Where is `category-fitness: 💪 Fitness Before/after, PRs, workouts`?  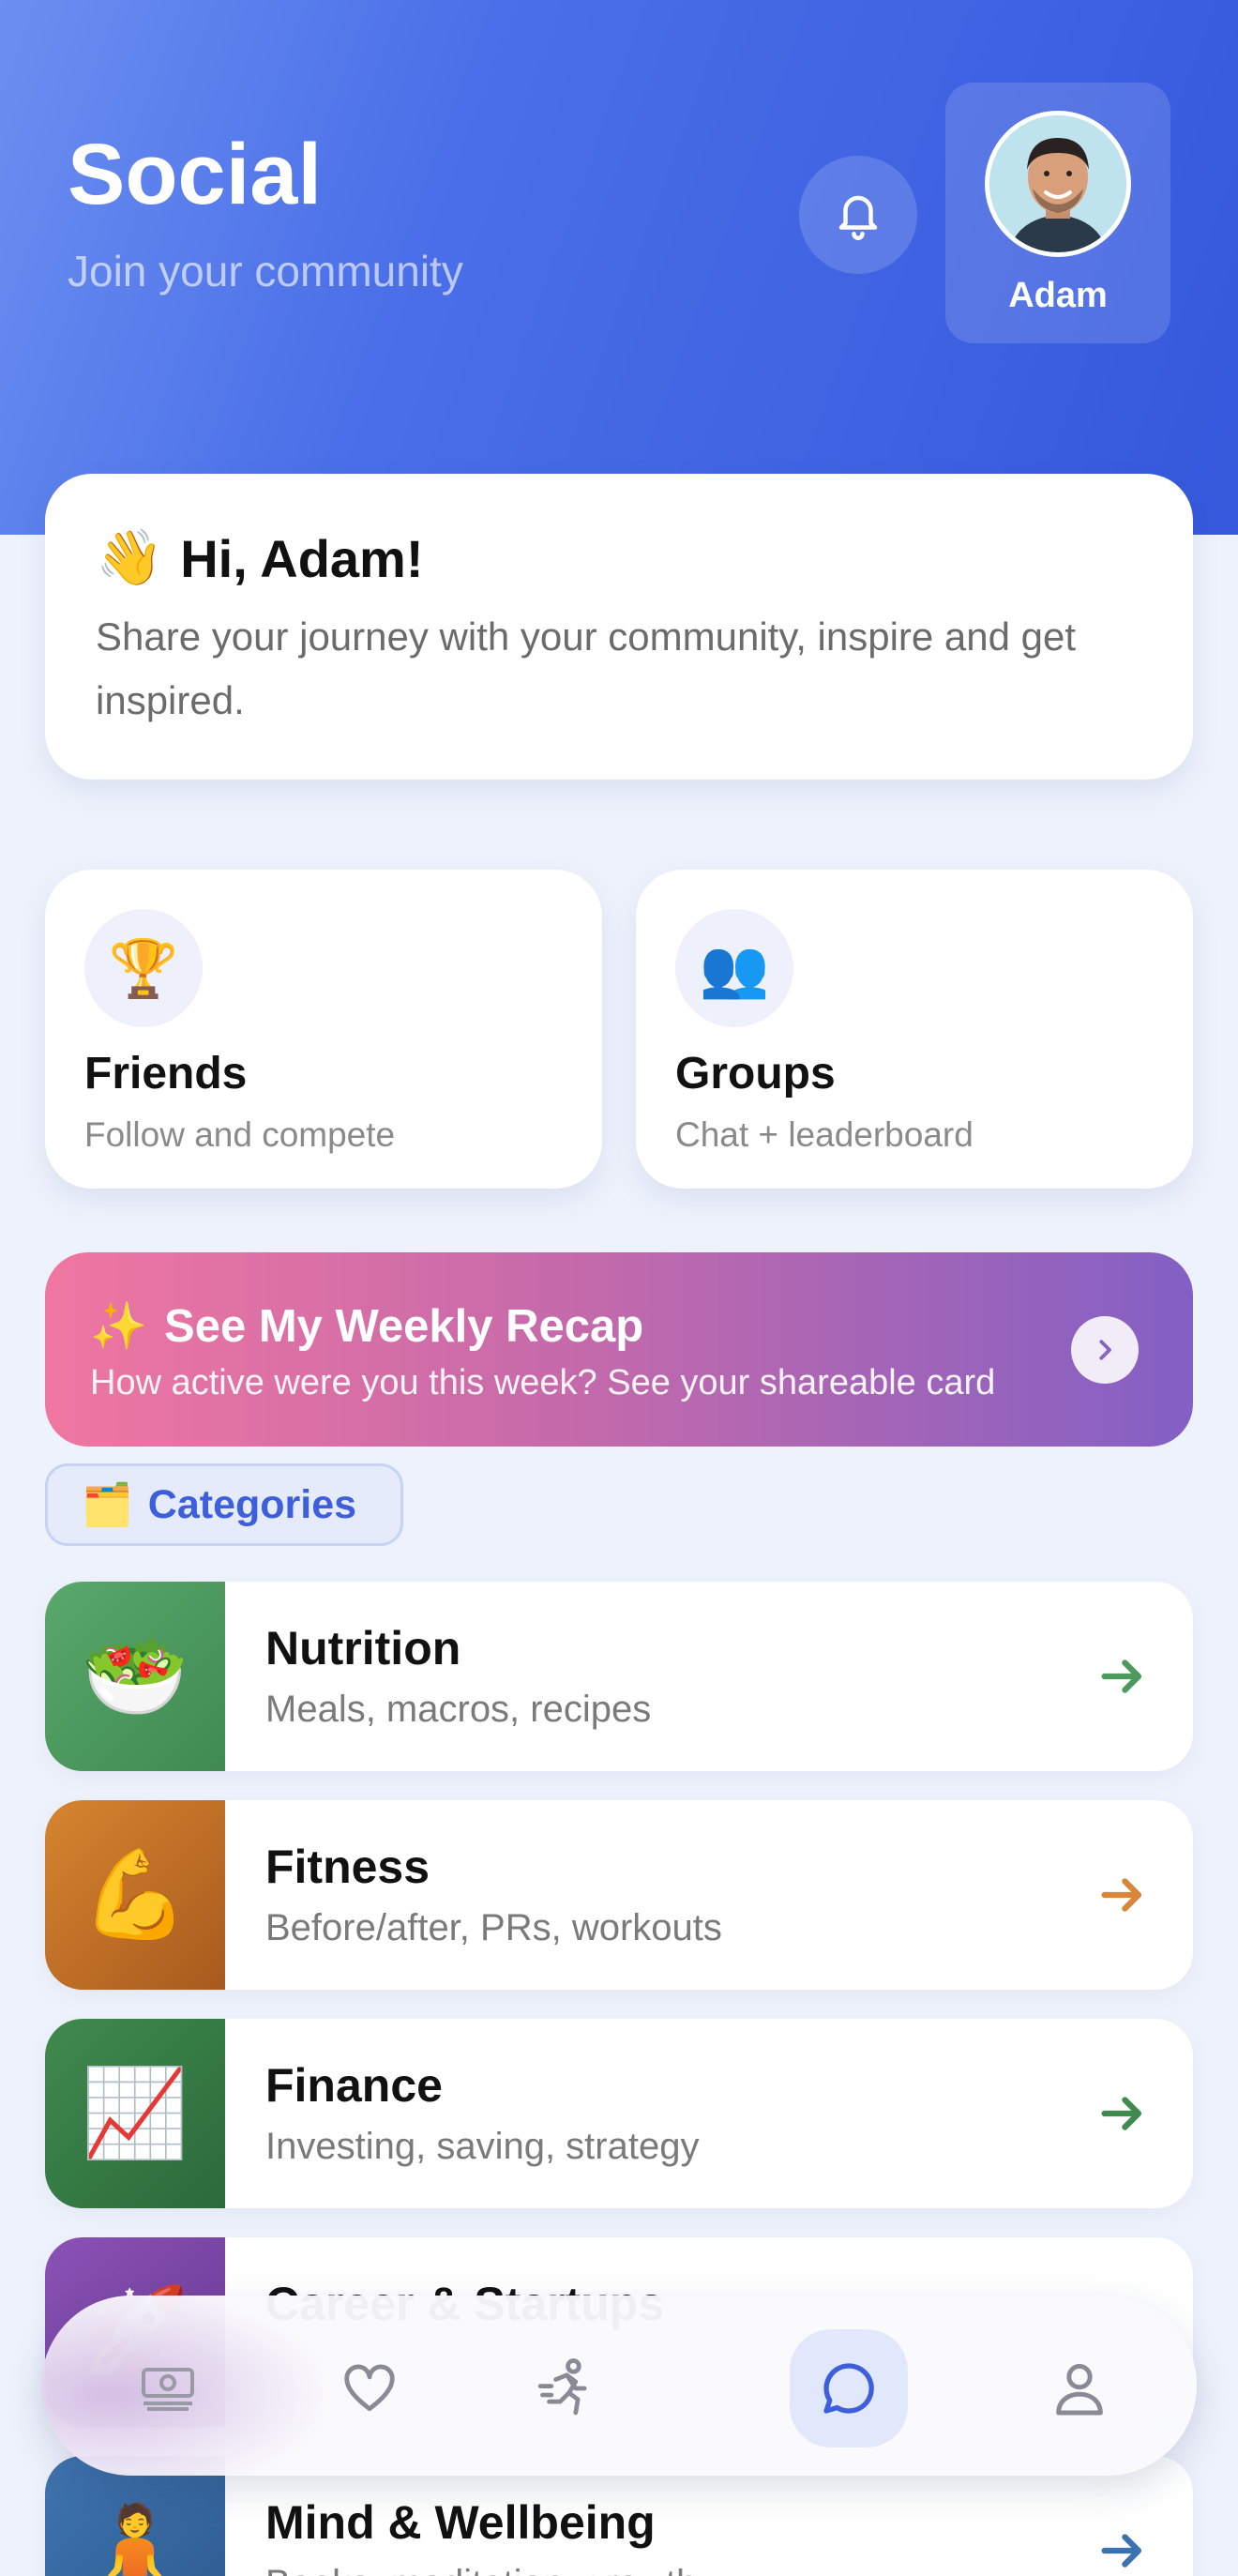 category-fitness: 💪 Fitness Before/after, PRs, workouts is located at coordinates (619, 1895).